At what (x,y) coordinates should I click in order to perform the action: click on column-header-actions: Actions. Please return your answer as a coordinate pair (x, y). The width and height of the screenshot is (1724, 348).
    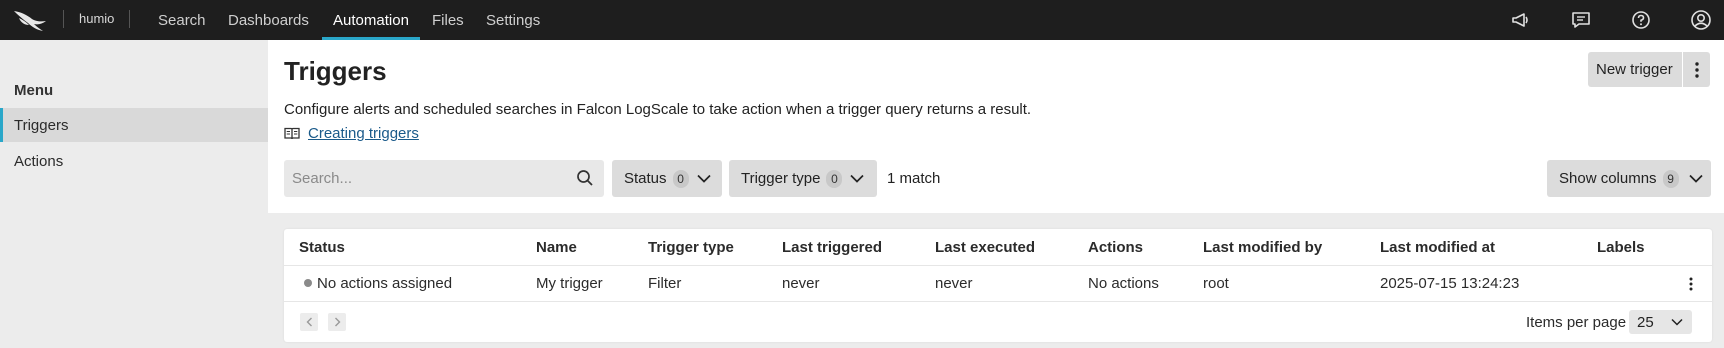
    Looking at the image, I should click on (1115, 247).